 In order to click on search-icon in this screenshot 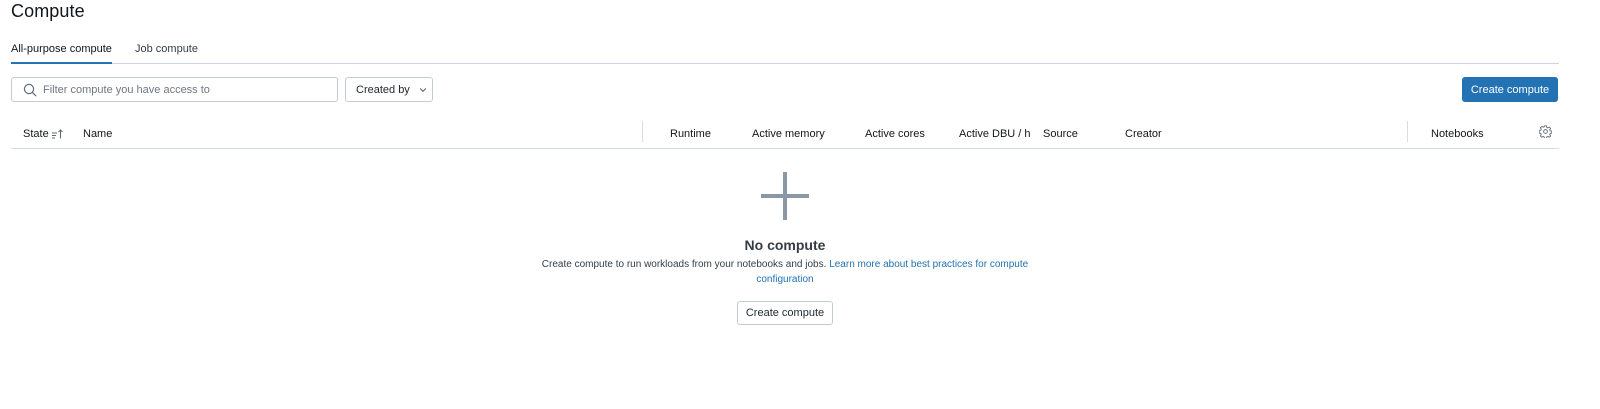, I will do `click(30, 89)`.